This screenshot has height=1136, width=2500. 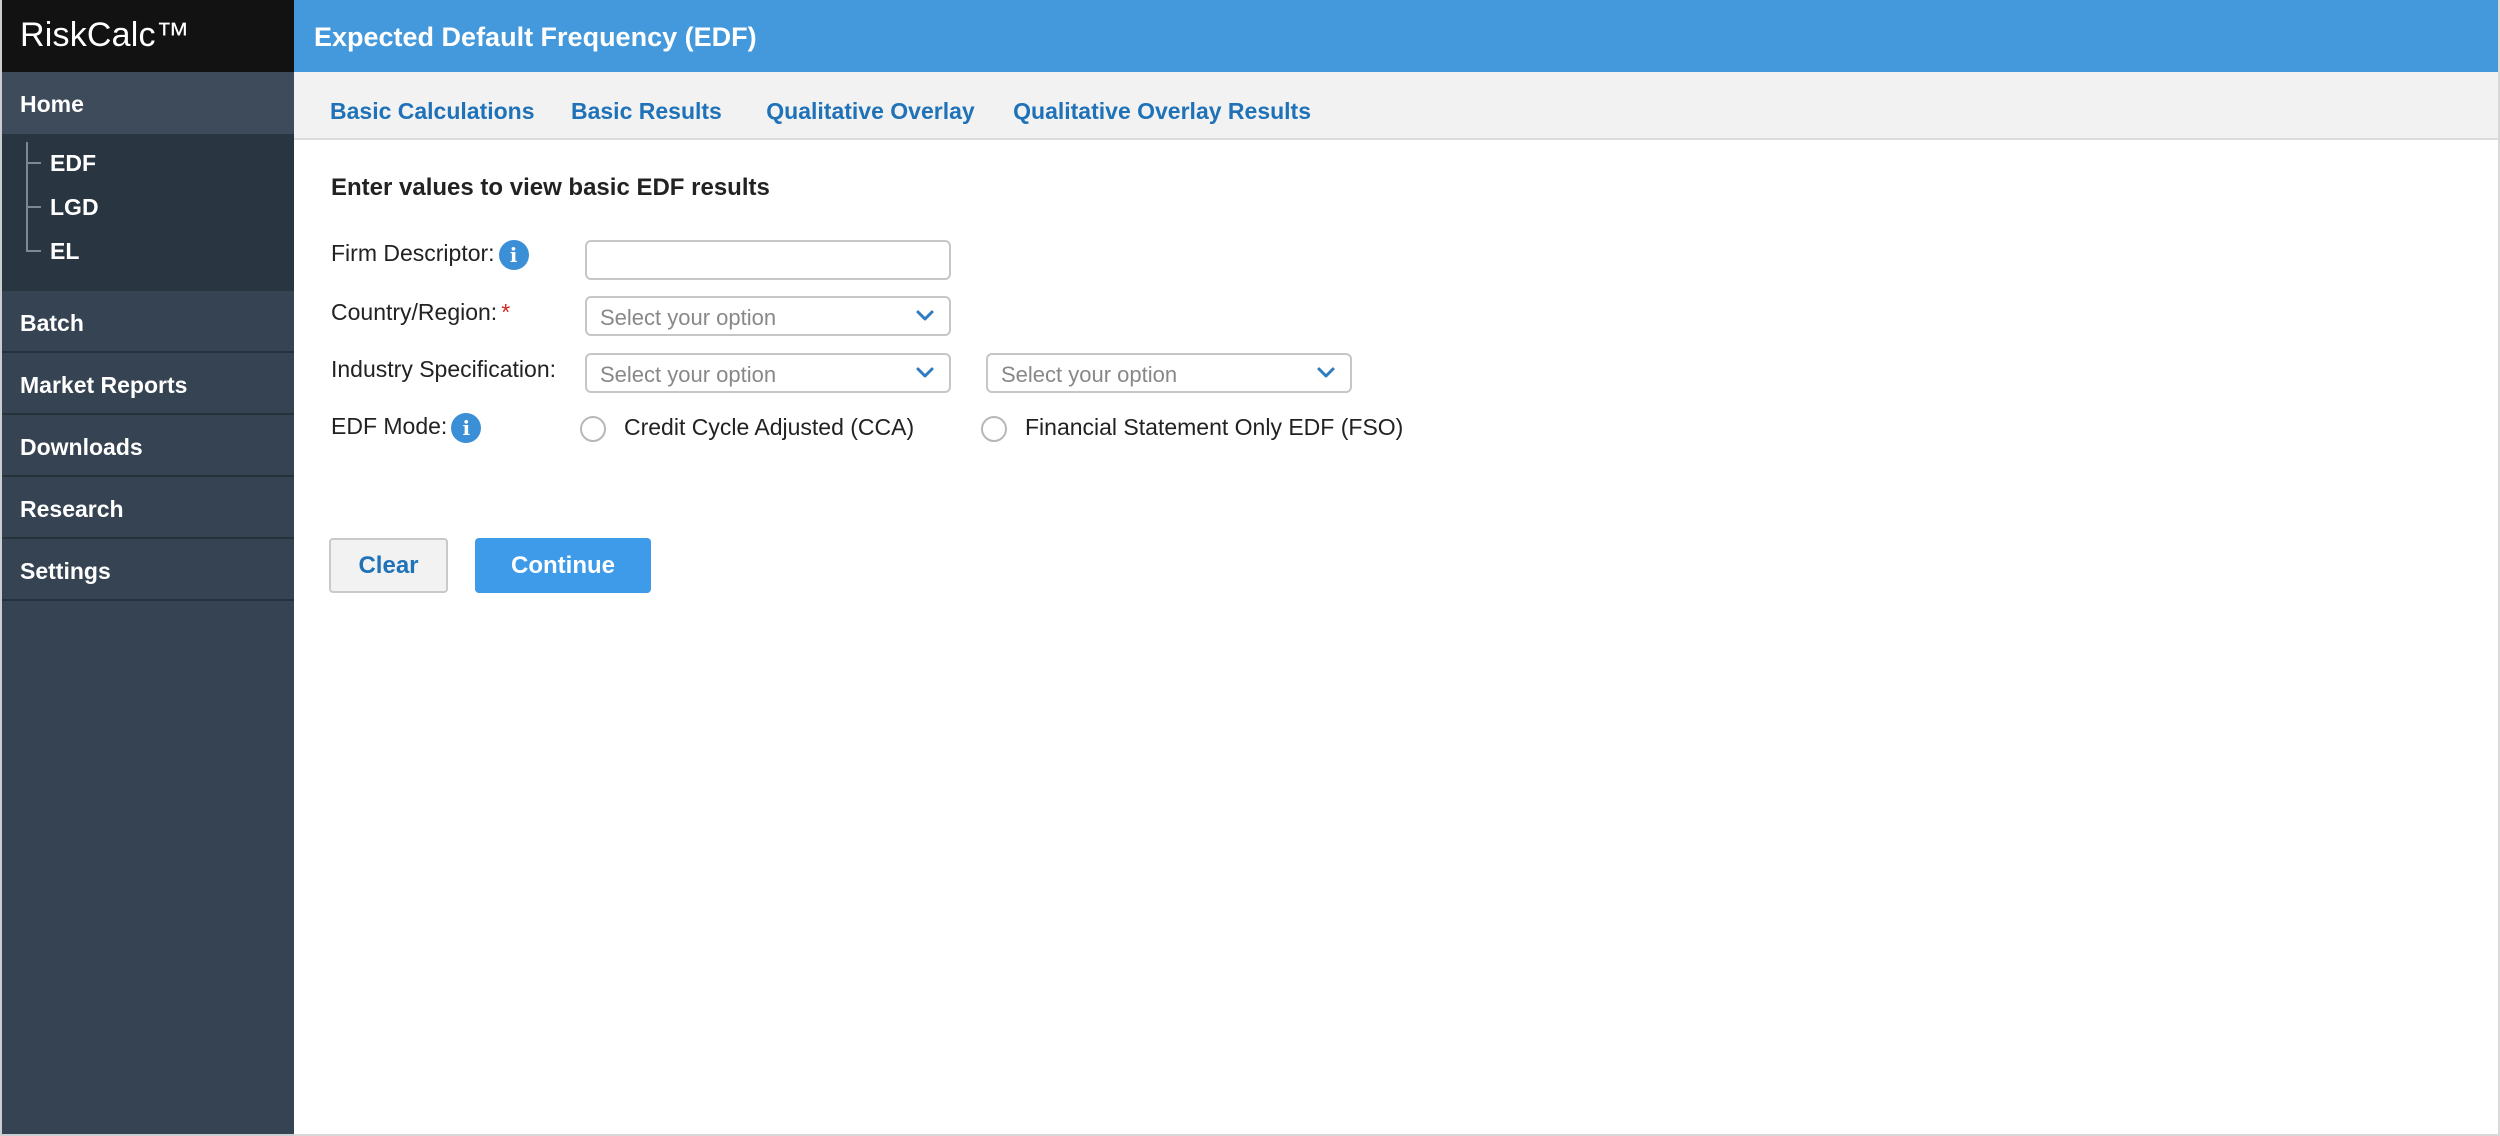 What do you see at coordinates (148, 36) in the screenshot?
I see `brand-logo: RiskCalc™` at bounding box center [148, 36].